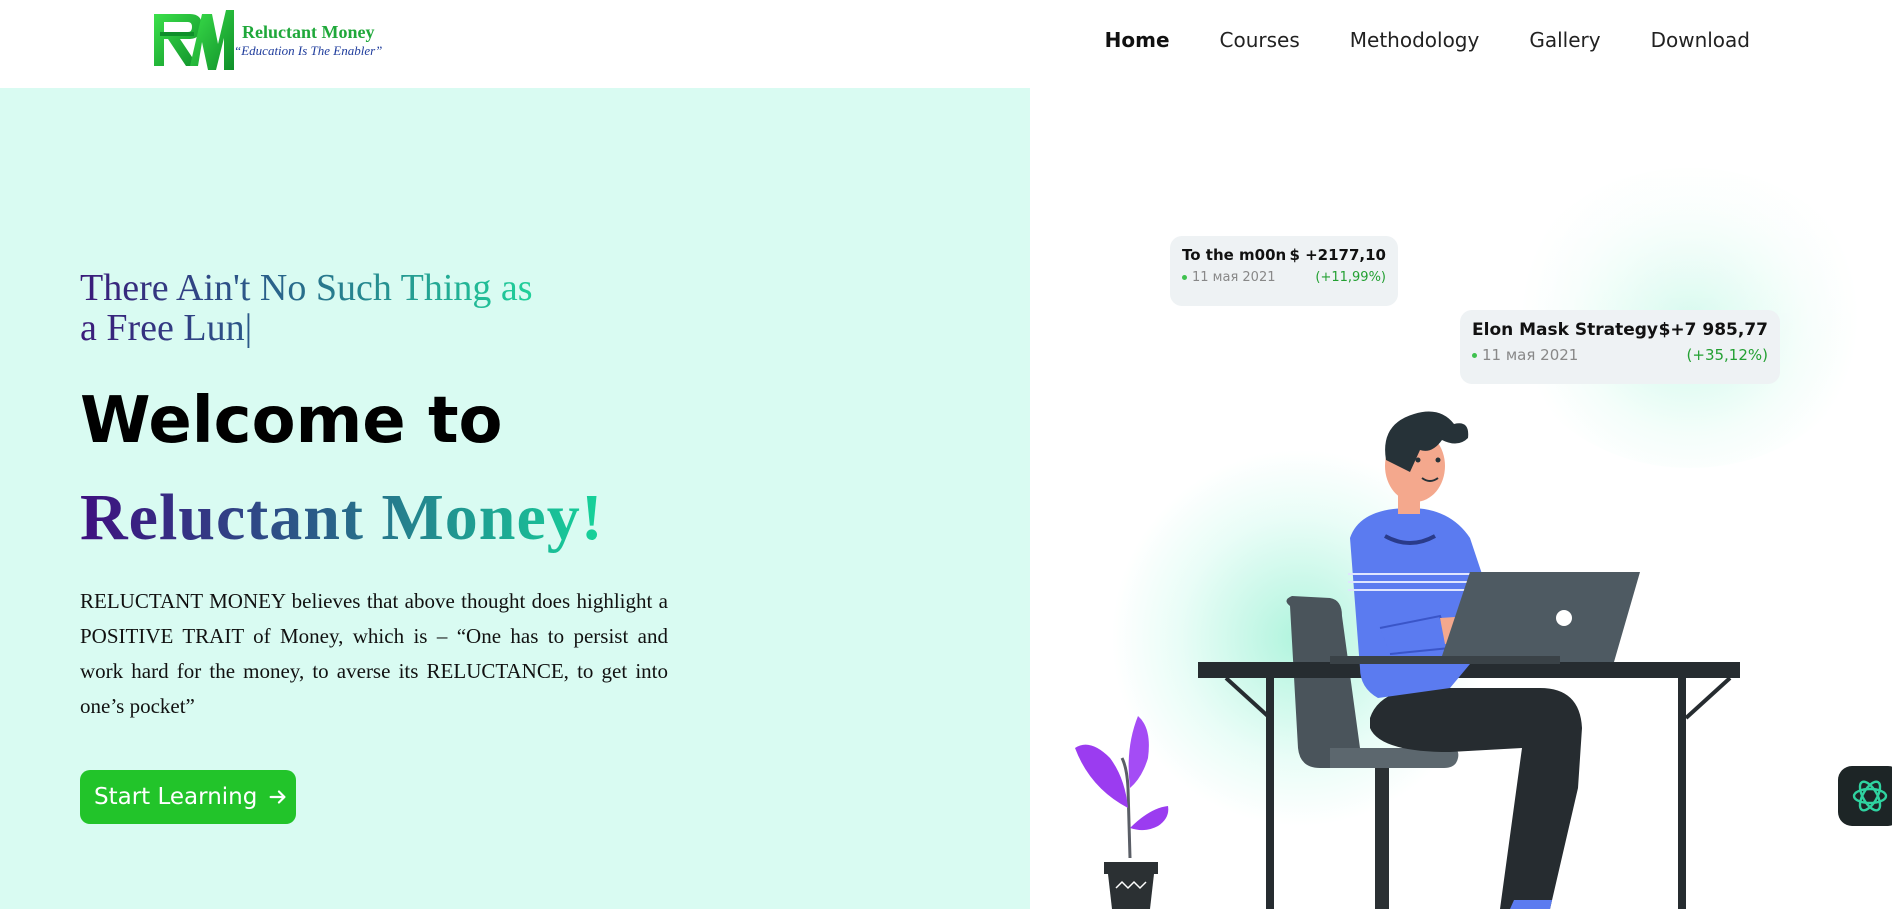  Describe the element at coordinates (1700, 40) in the screenshot. I see `nav-download: Download` at that location.